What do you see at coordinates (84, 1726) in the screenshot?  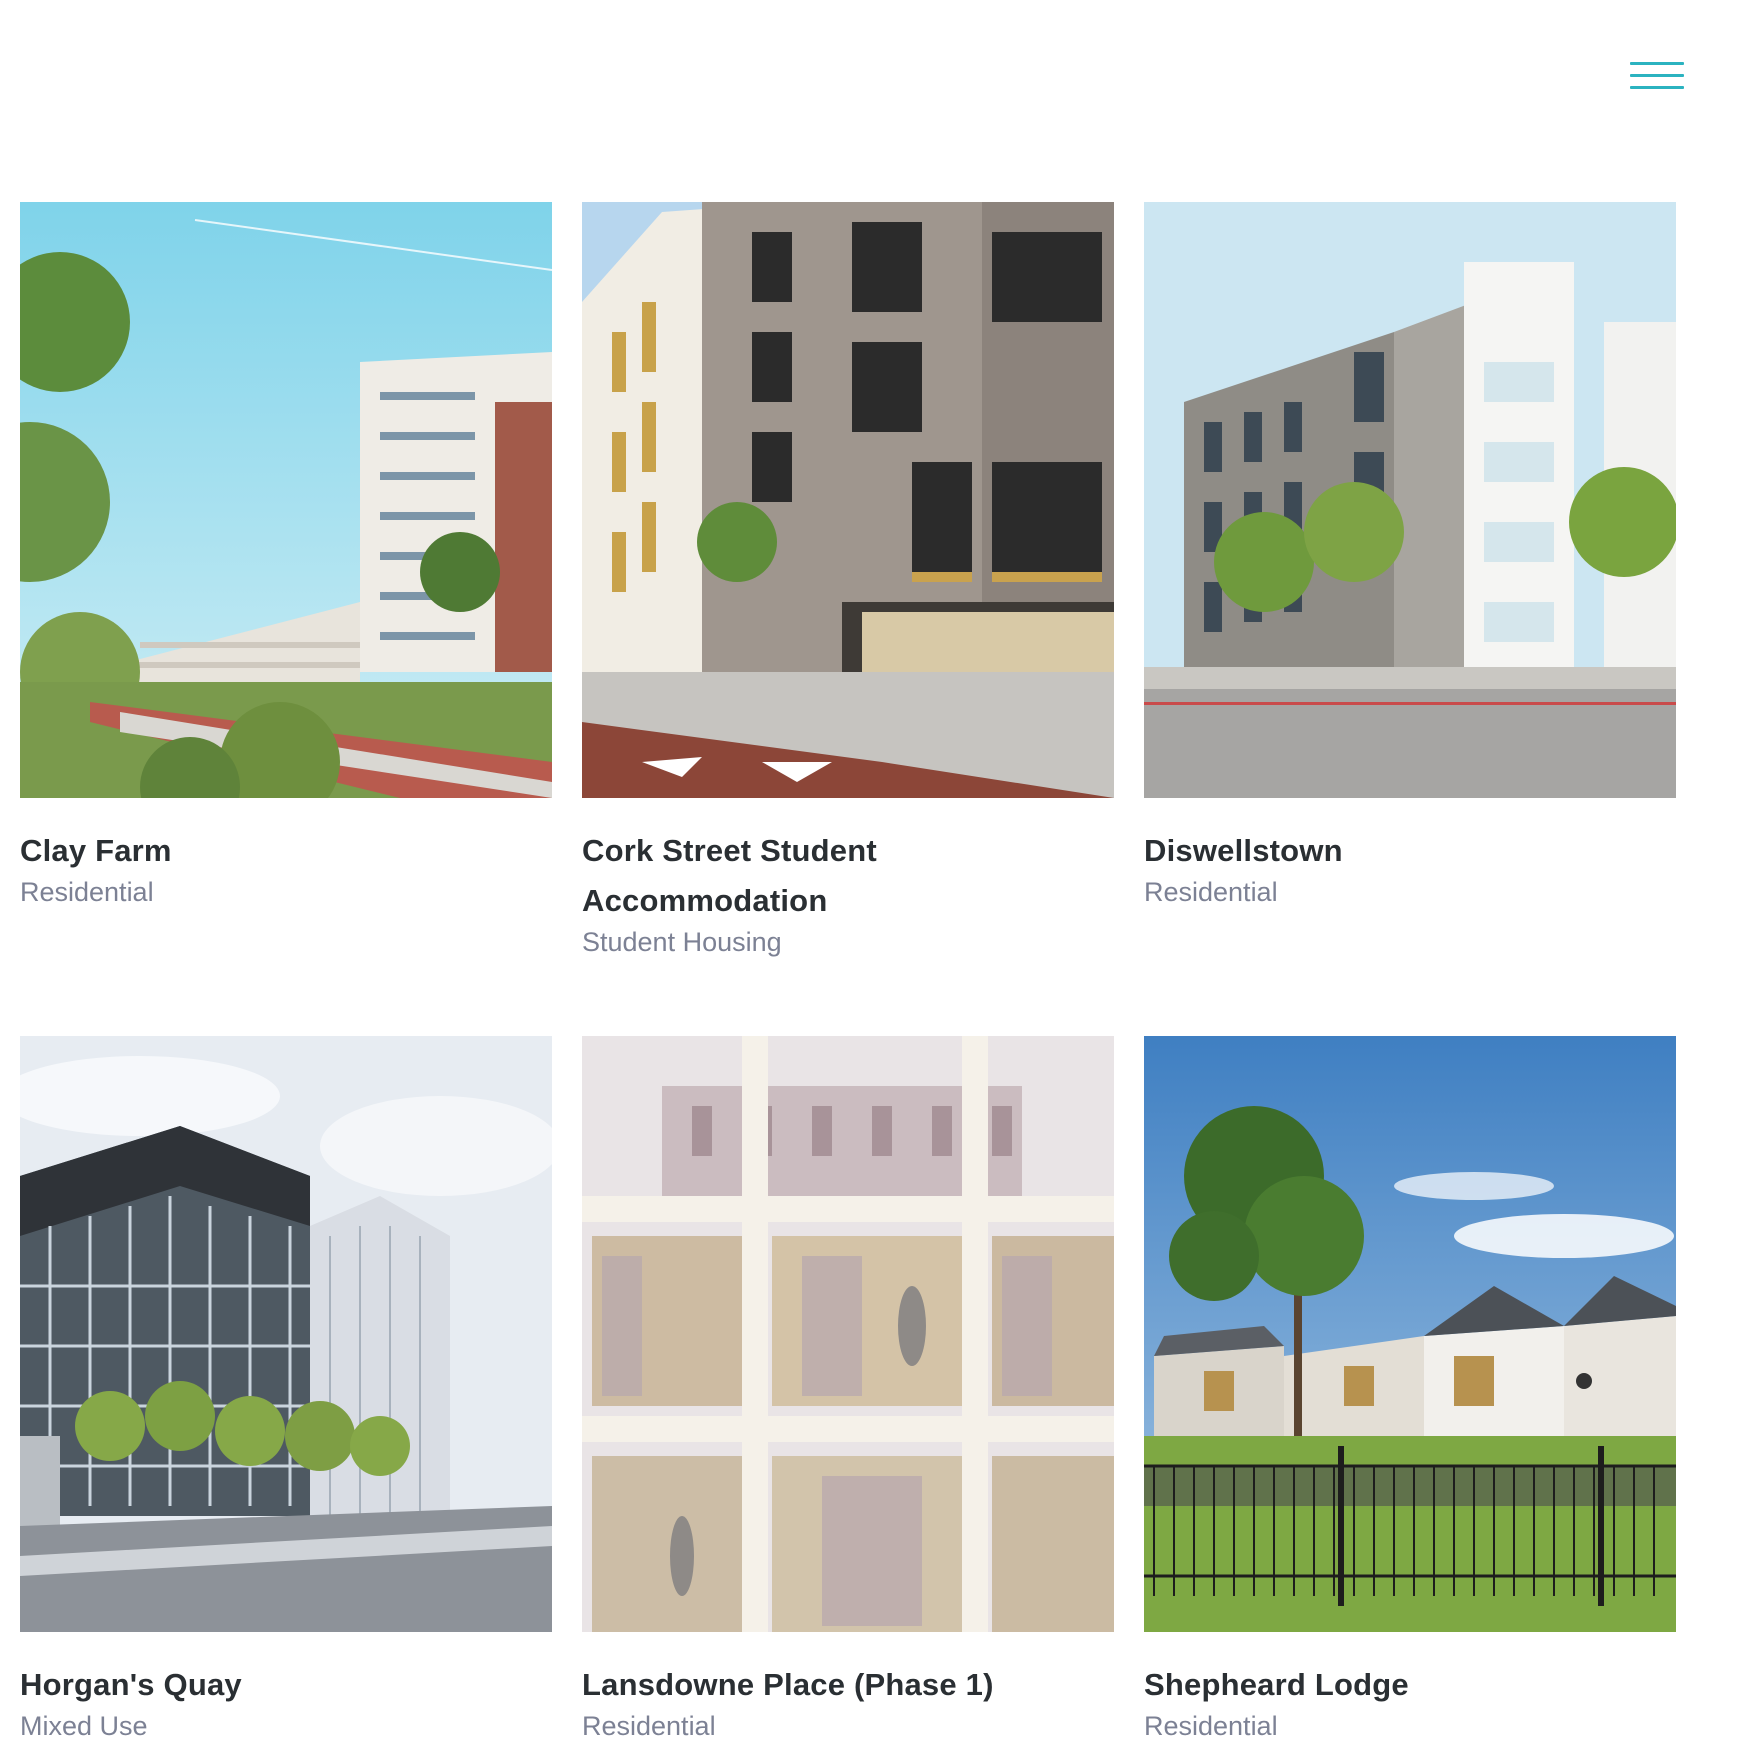 I see `project-category: Mixed Use` at bounding box center [84, 1726].